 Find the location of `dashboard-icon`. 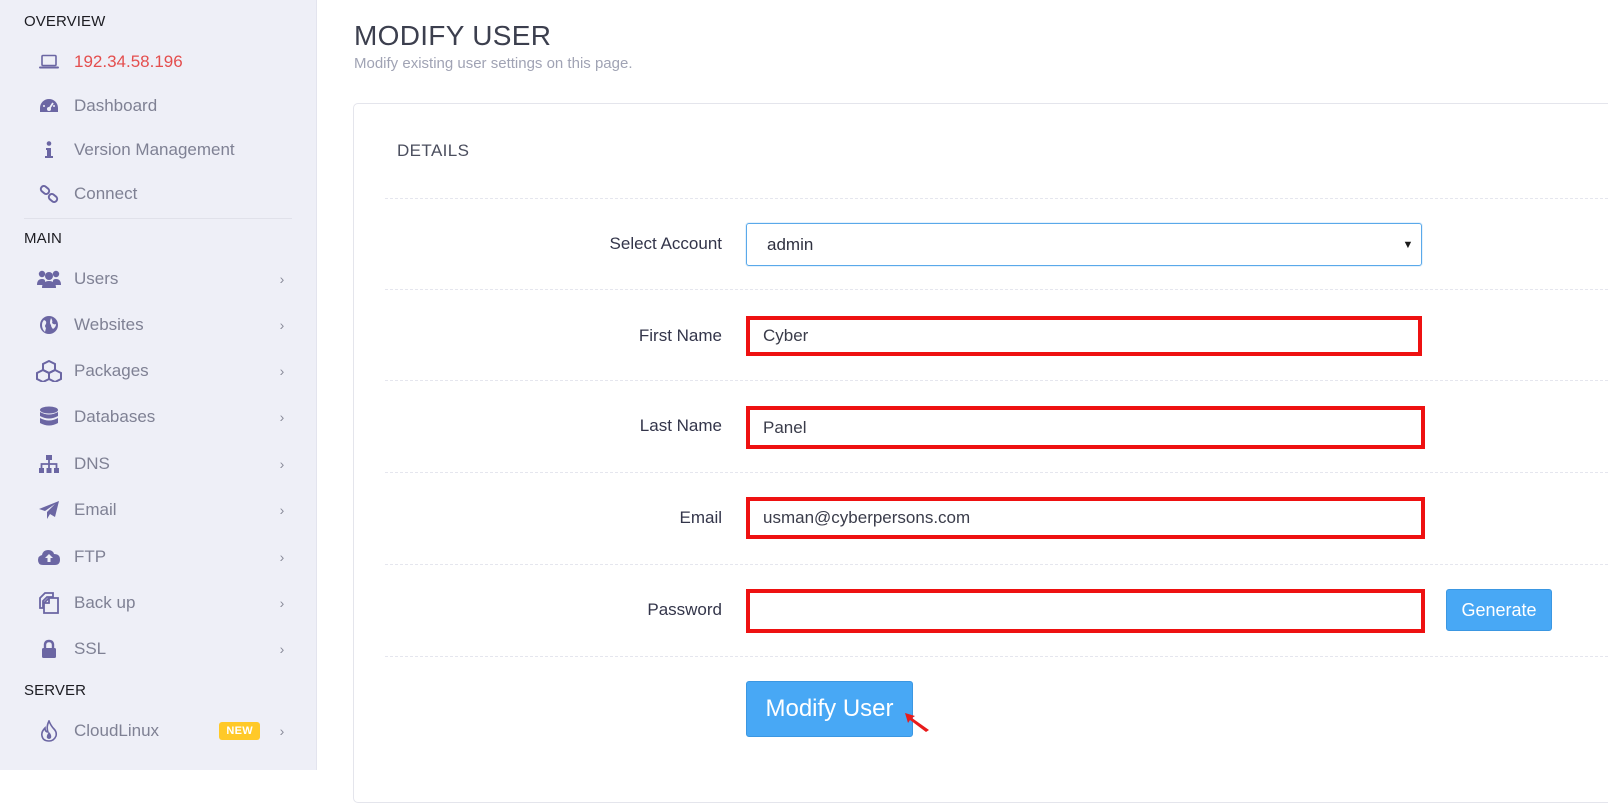

dashboard-icon is located at coordinates (49, 106).